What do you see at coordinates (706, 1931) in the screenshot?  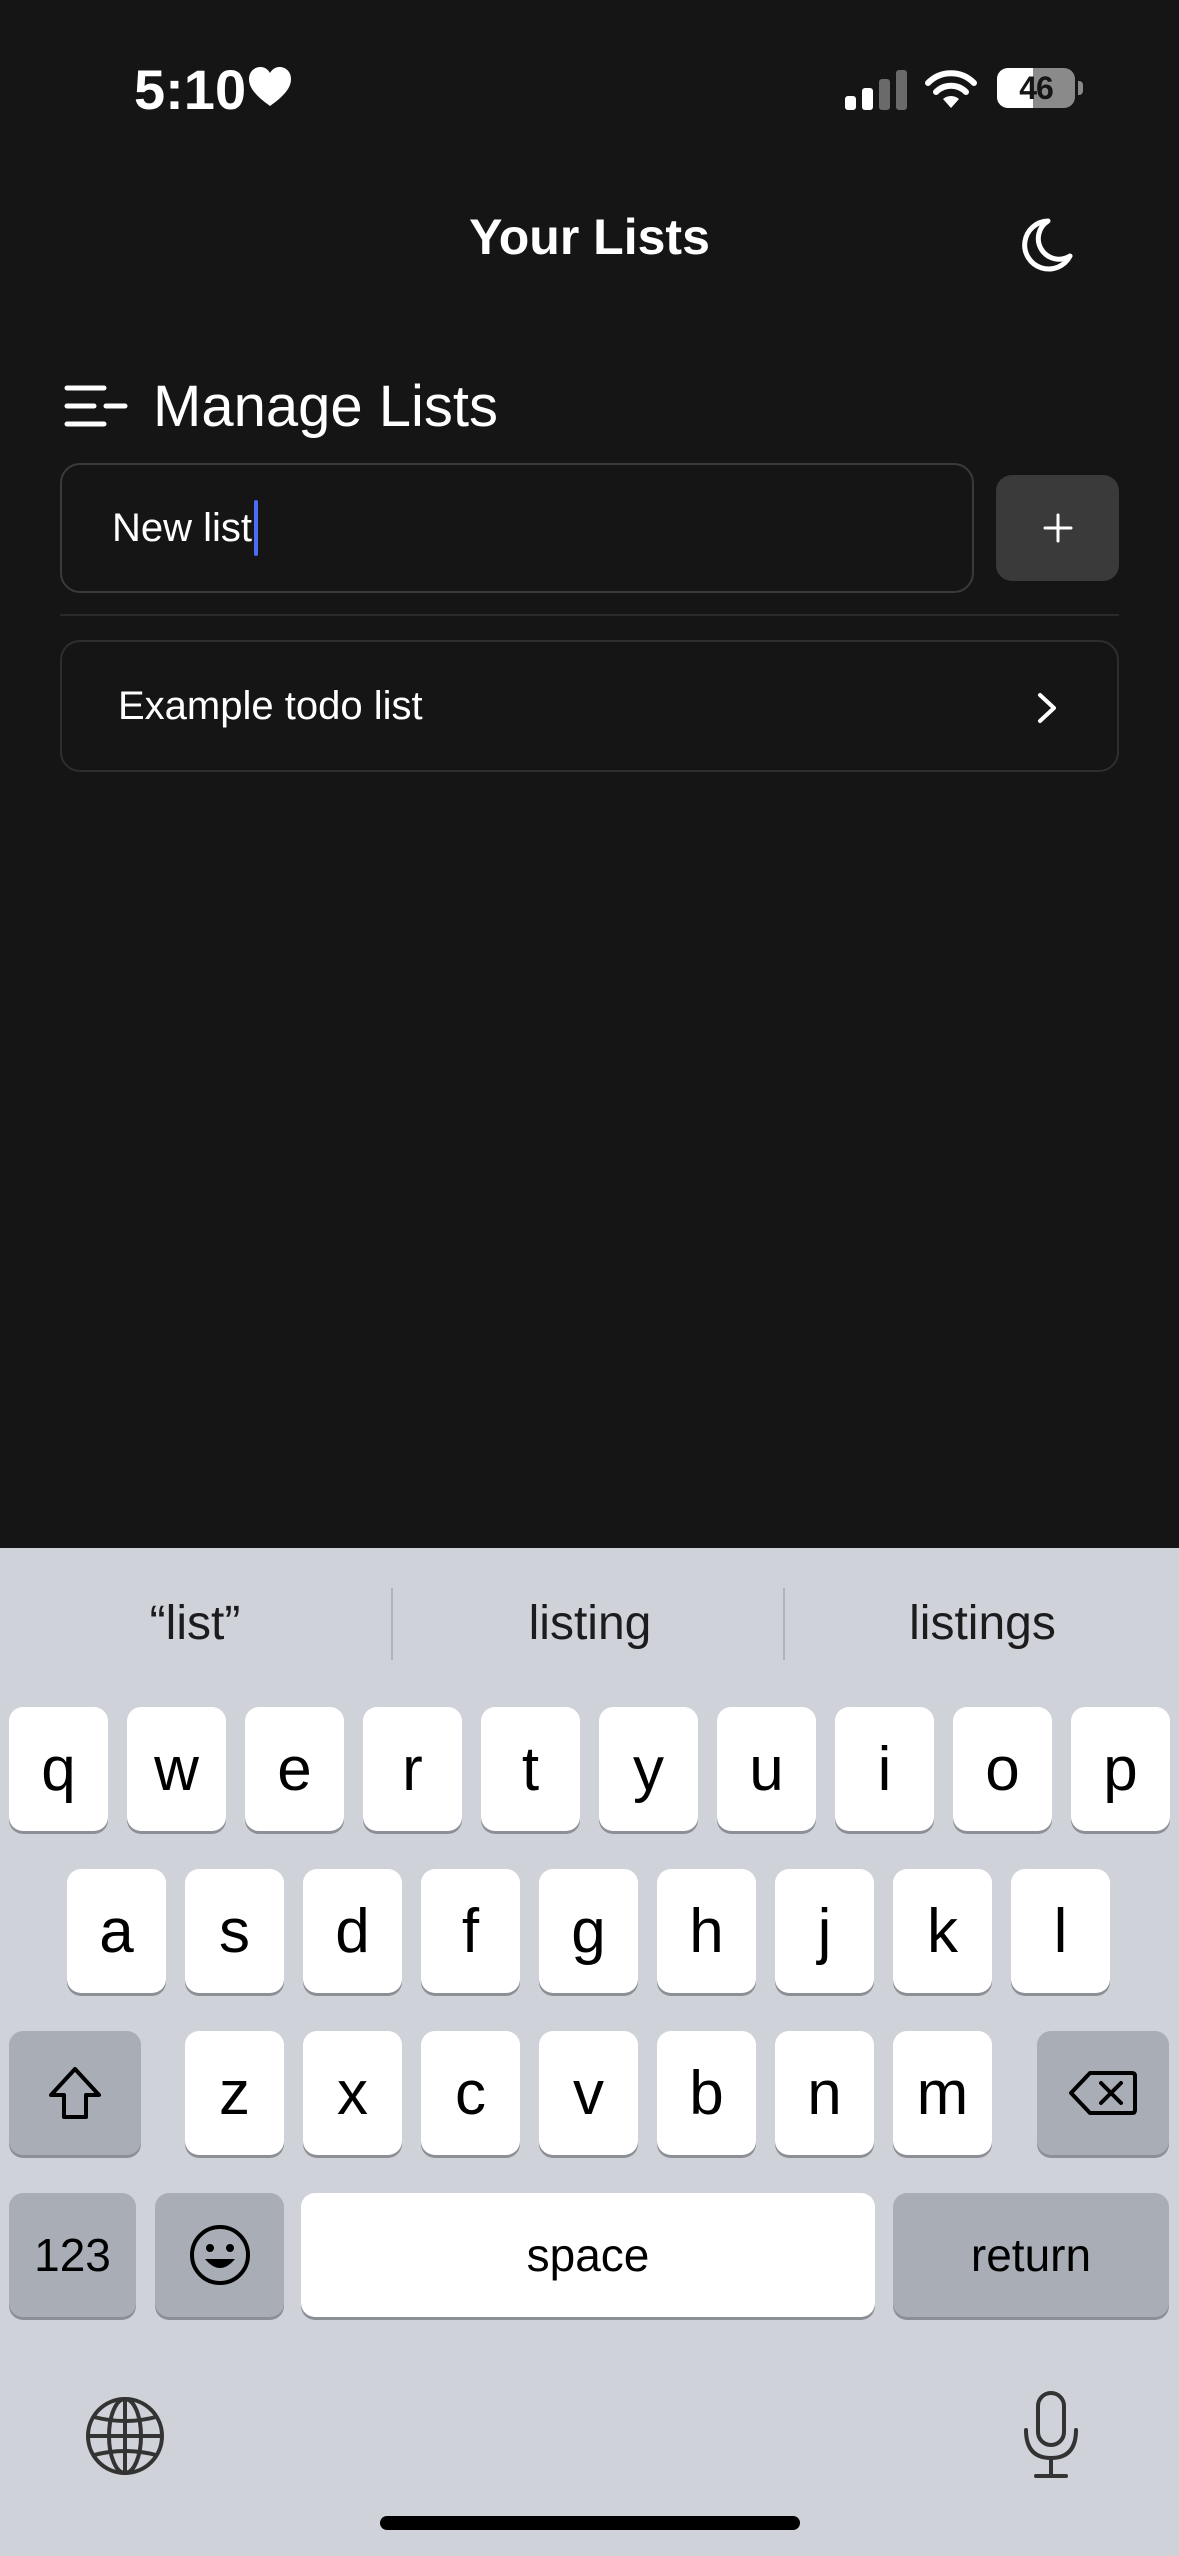 I see `key-h: h` at bounding box center [706, 1931].